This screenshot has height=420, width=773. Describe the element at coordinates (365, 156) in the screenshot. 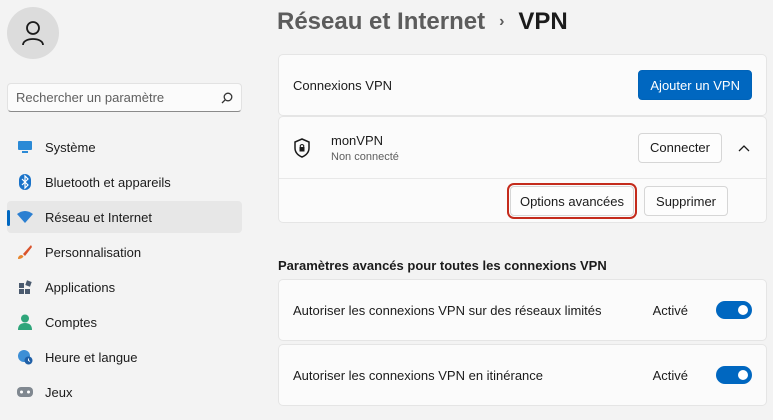

I see `vpn-status: Non connecté` at that location.